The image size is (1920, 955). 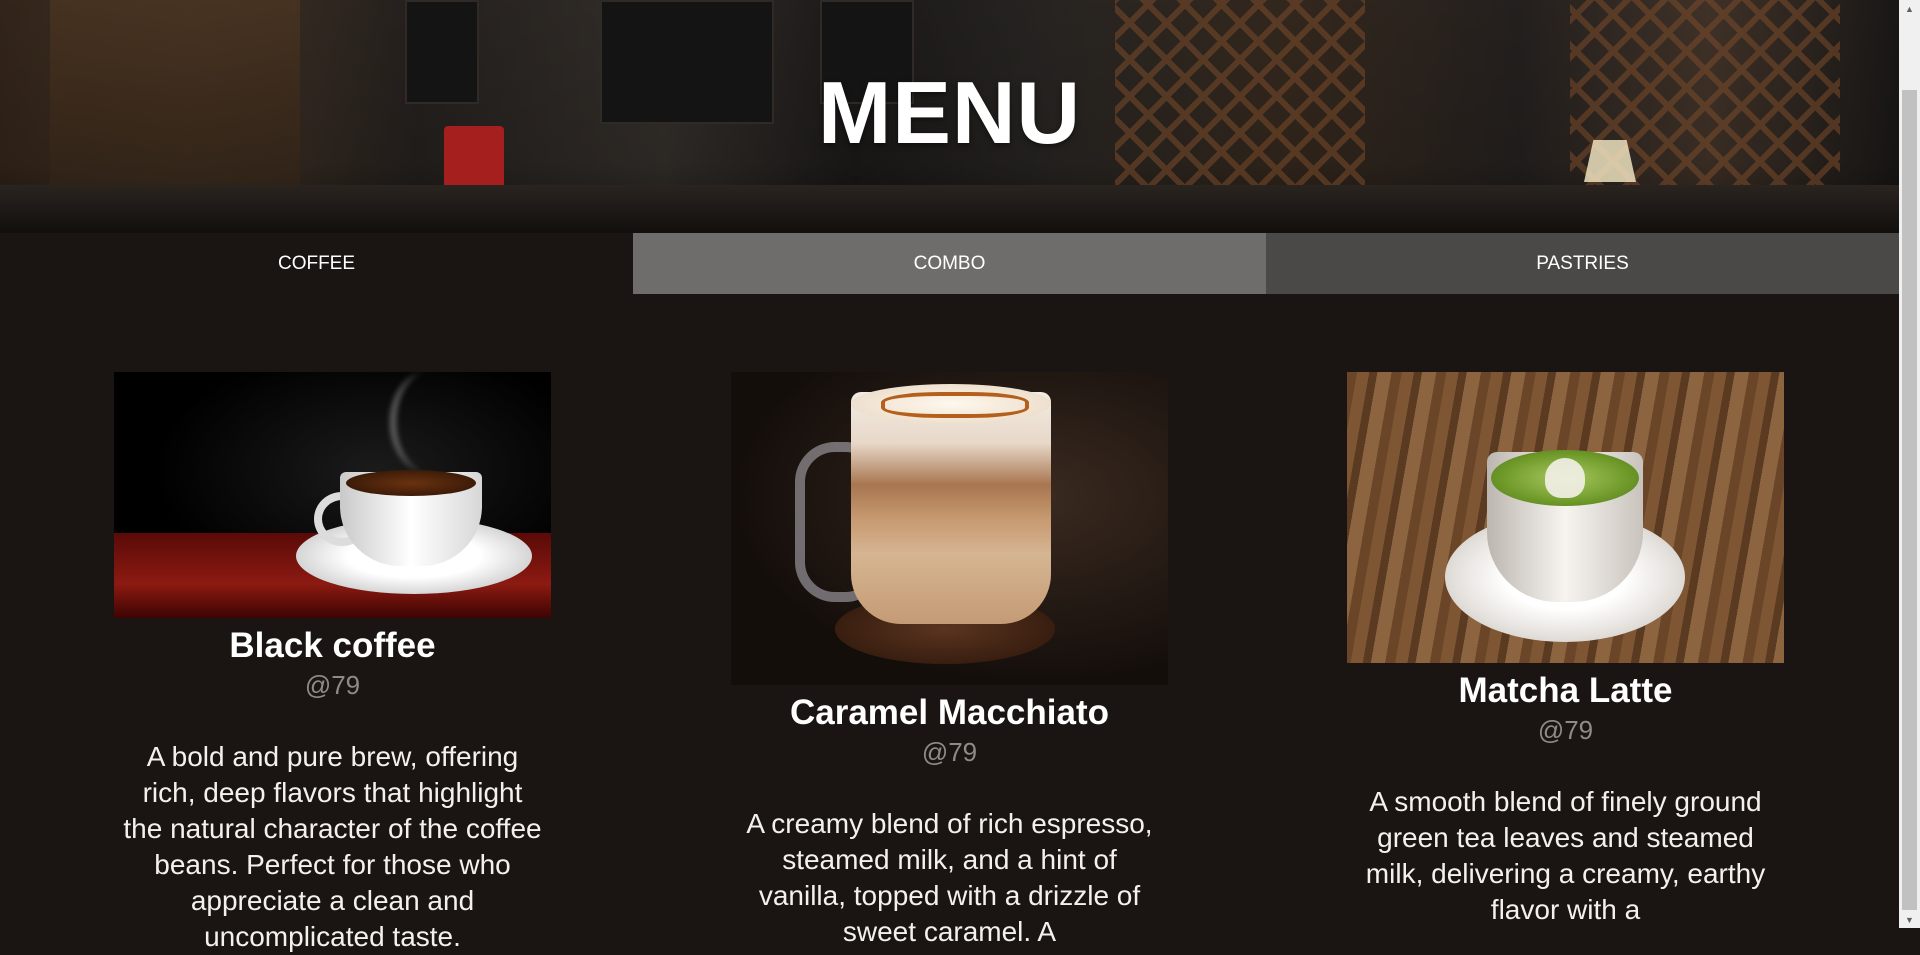 I want to click on scrollbar-thumb, so click(x=1909, y=500).